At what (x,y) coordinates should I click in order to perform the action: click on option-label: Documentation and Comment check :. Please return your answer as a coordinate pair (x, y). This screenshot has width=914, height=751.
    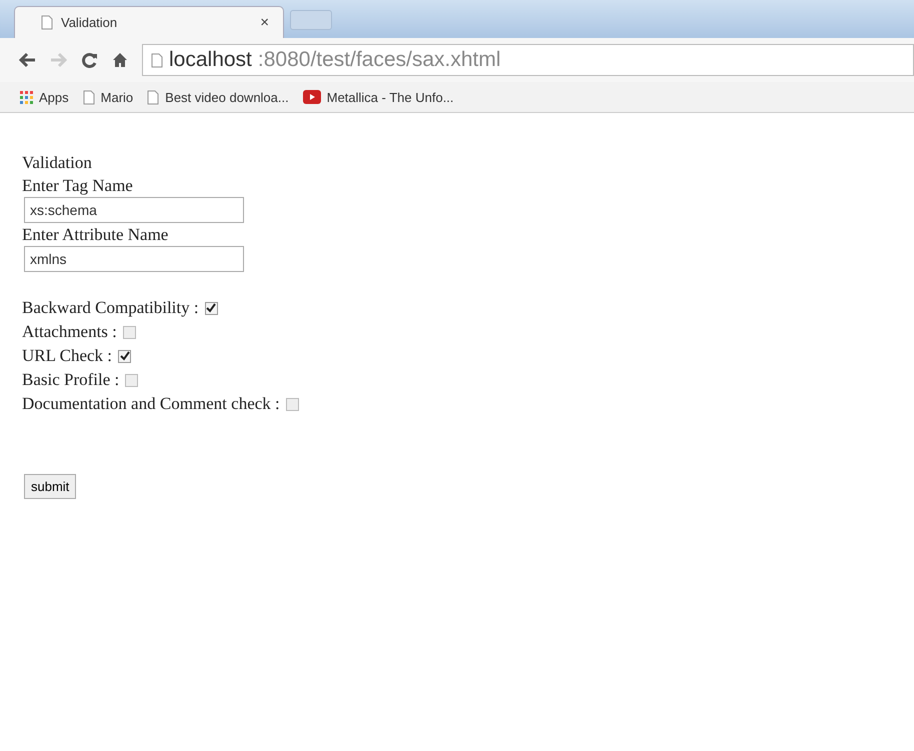
    Looking at the image, I should click on (151, 404).